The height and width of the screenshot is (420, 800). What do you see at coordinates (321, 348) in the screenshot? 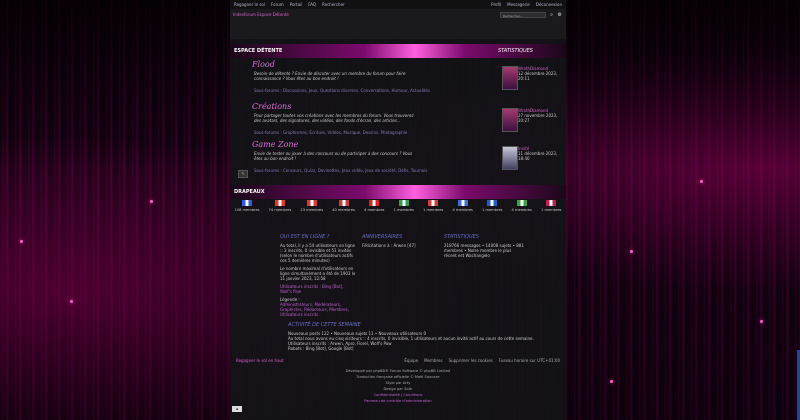
I see `activity-line: Robots : Bing [Bot], Google [Bot]` at bounding box center [321, 348].